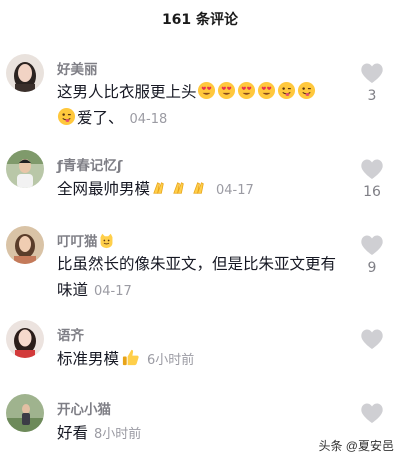  Describe the element at coordinates (356, 446) in the screenshot. I see `watermark: 头条 @夏安邑` at that location.